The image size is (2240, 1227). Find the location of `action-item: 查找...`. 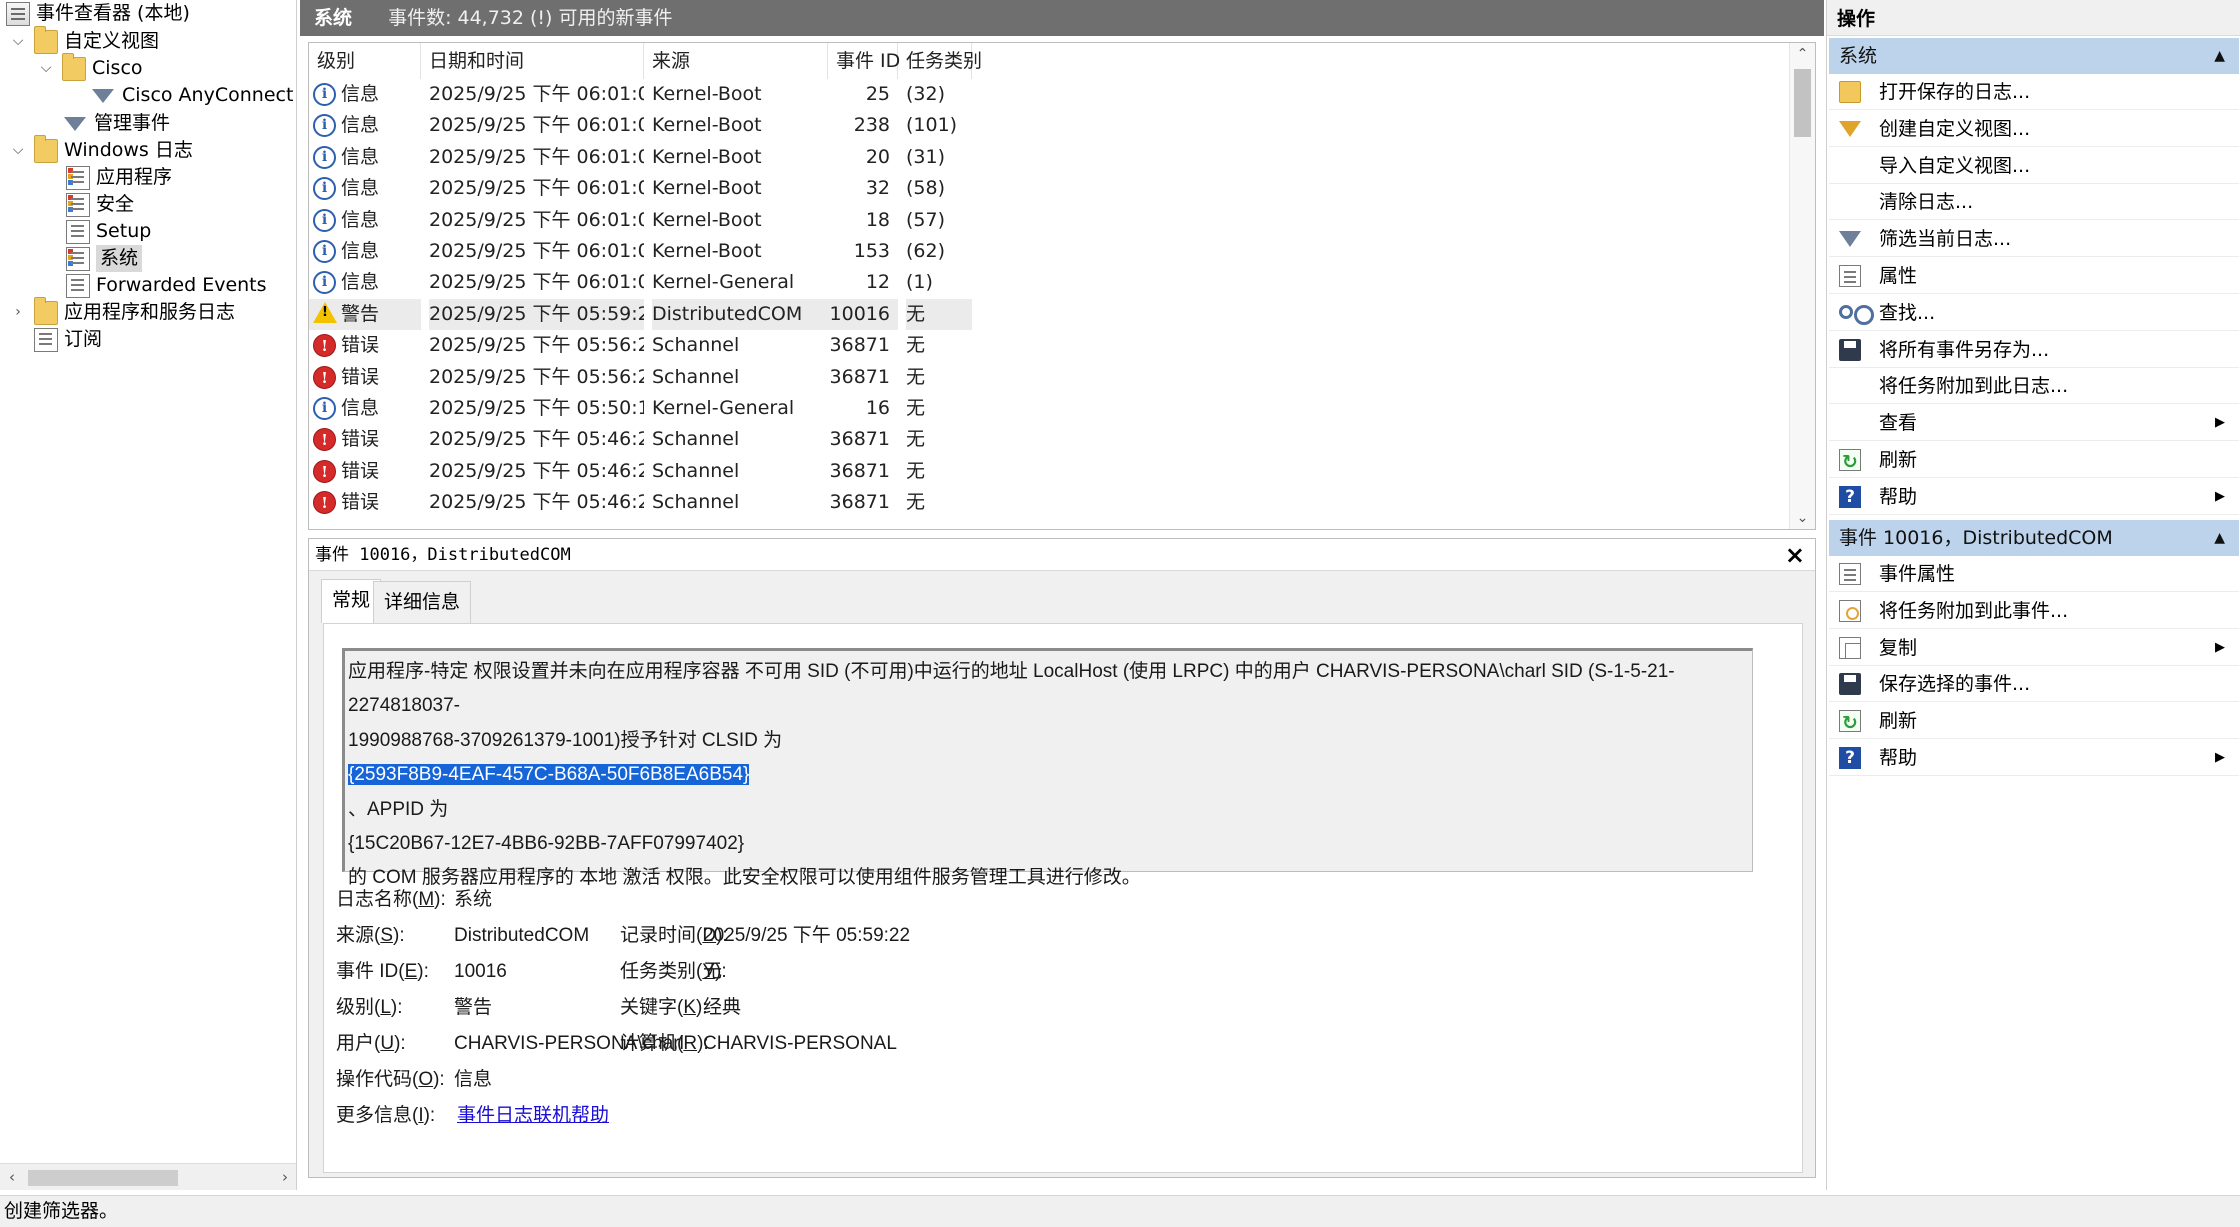

action-item: 查找... is located at coordinates (2034, 313).